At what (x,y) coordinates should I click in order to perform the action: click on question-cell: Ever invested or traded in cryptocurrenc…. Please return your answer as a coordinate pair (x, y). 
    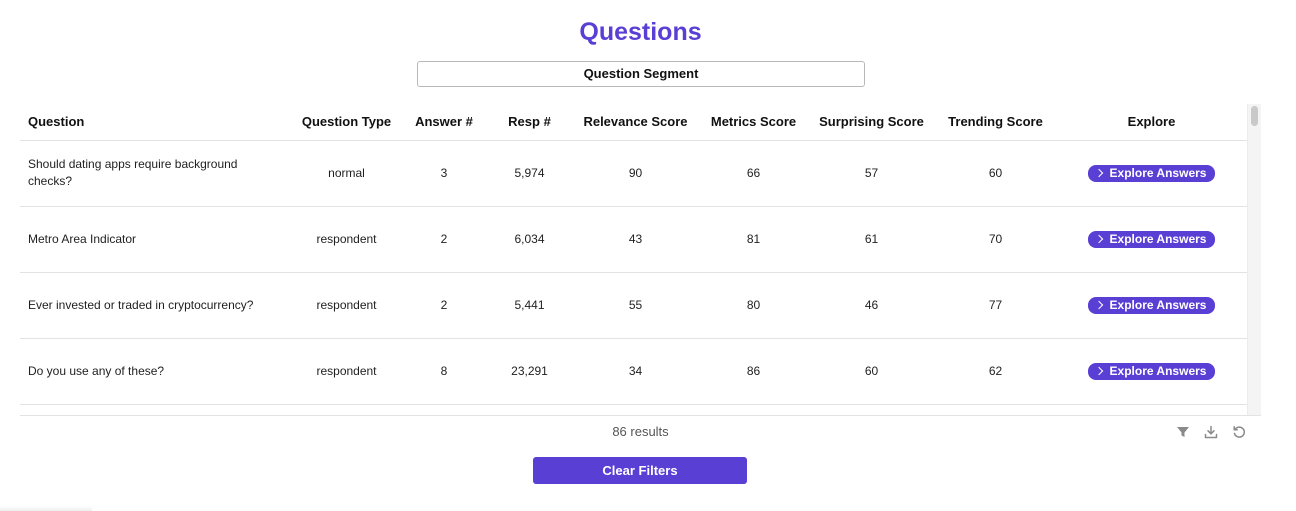
    Looking at the image, I should click on (156, 305).